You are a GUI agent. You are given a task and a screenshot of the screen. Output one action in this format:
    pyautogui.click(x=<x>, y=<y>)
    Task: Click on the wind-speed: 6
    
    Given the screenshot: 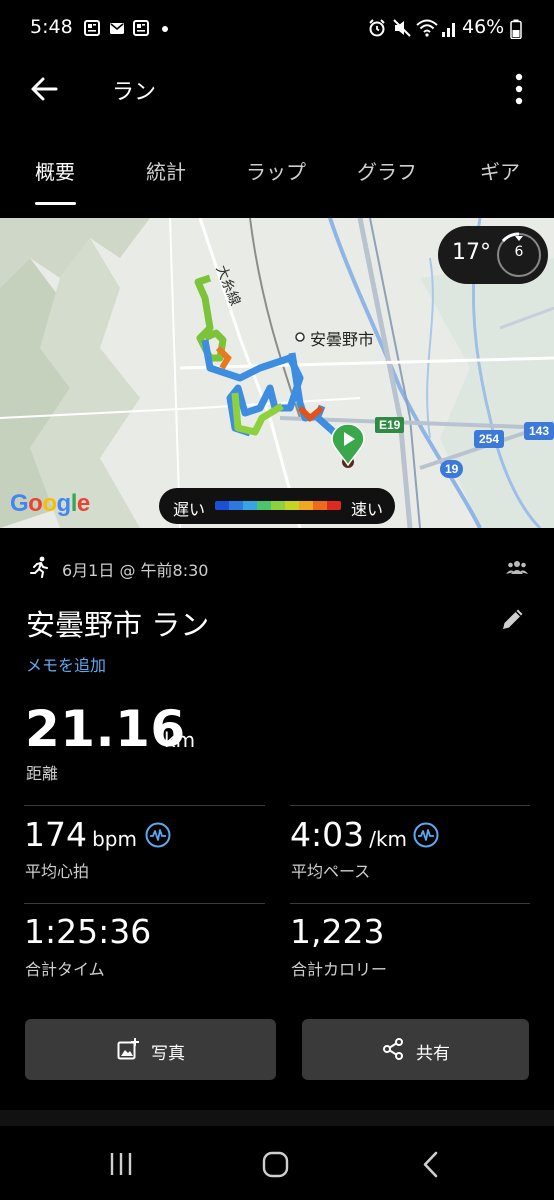 What is the action you would take?
    pyautogui.click(x=519, y=252)
    